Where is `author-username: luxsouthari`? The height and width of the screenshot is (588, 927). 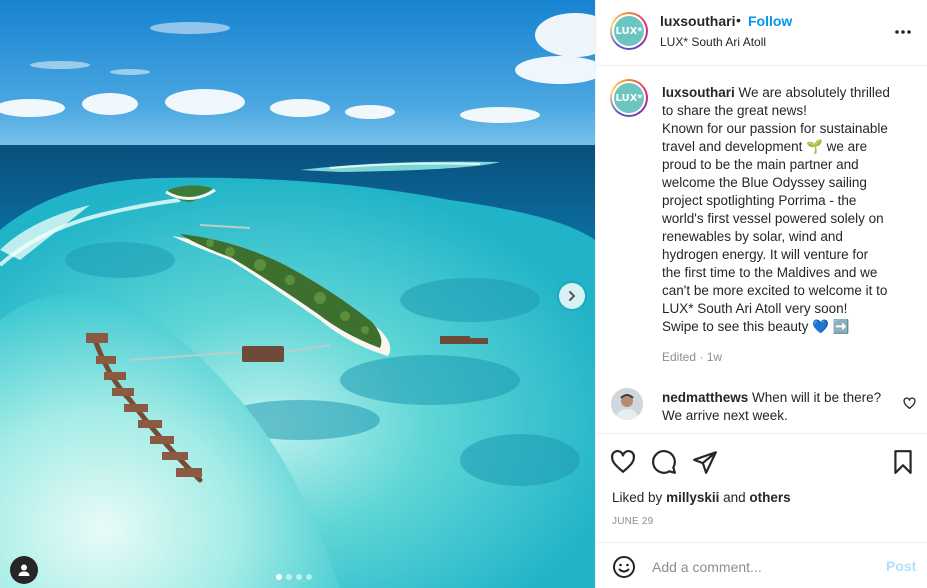 author-username: luxsouthari is located at coordinates (697, 21).